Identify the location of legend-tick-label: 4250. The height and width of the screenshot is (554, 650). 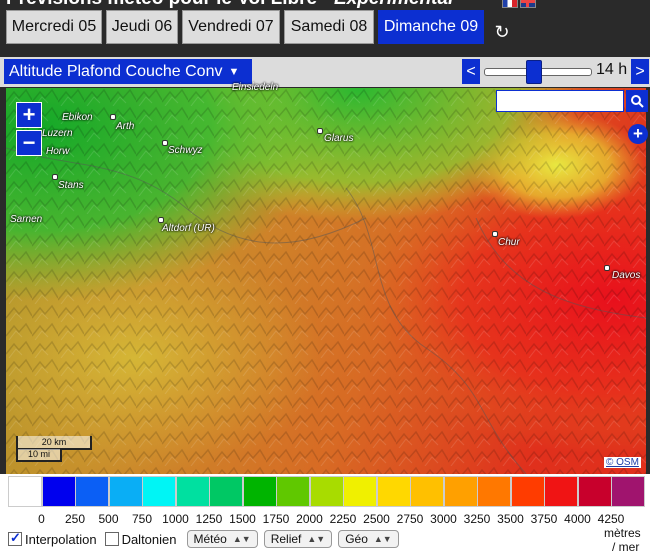
(611, 519).